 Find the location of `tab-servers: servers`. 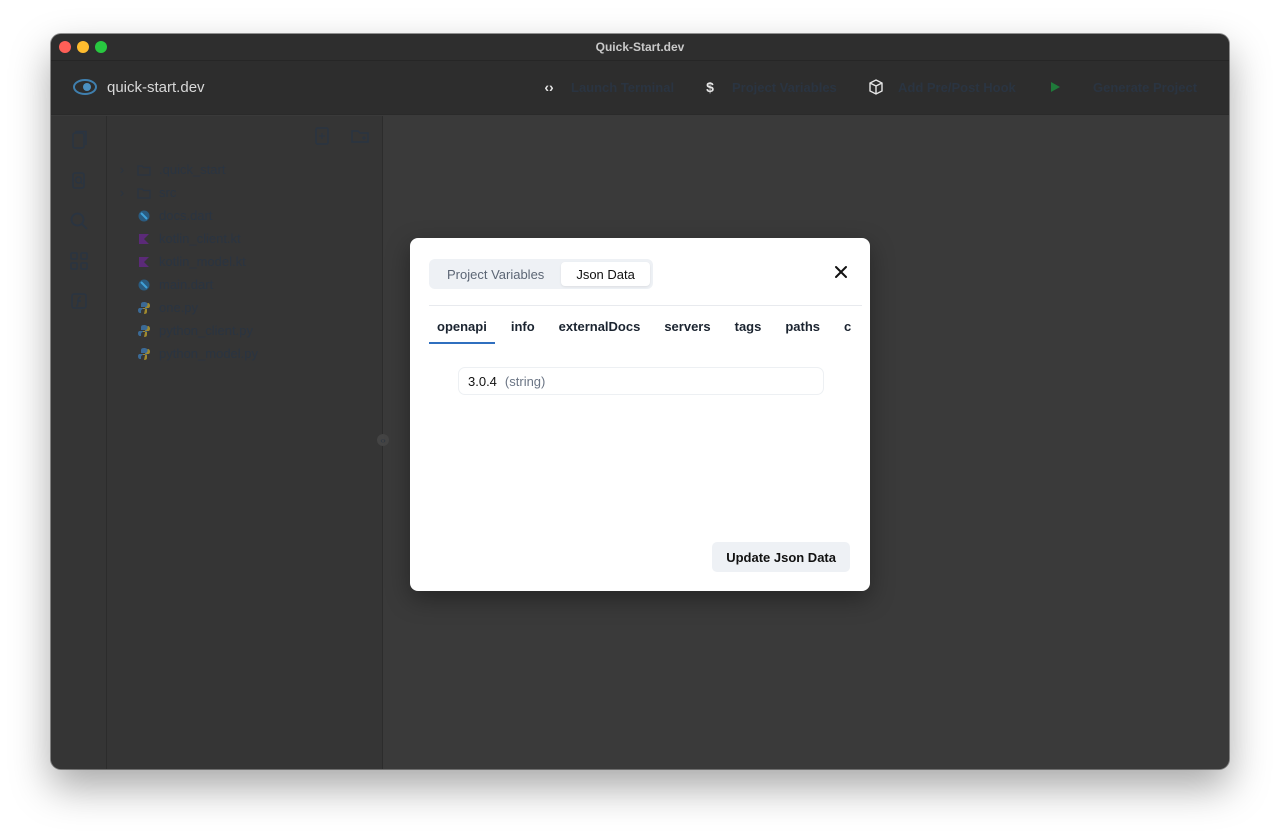

tab-servers: servers is located at coordinates (687, 326).